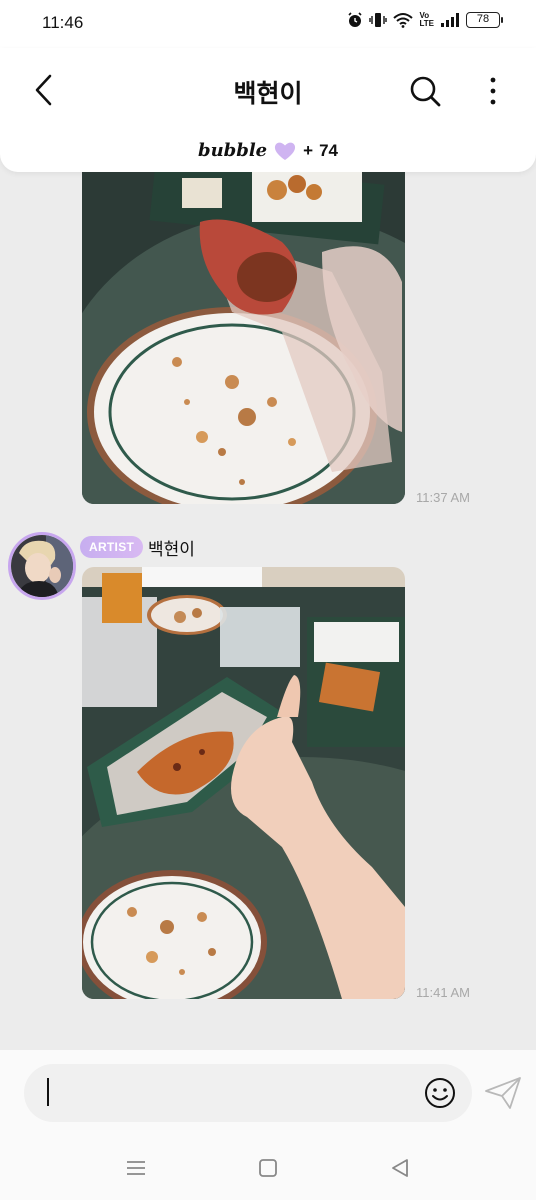  Describe the element at coordinates (63, 22) in the screenshot. I see `status-time: 11:46` at that location.